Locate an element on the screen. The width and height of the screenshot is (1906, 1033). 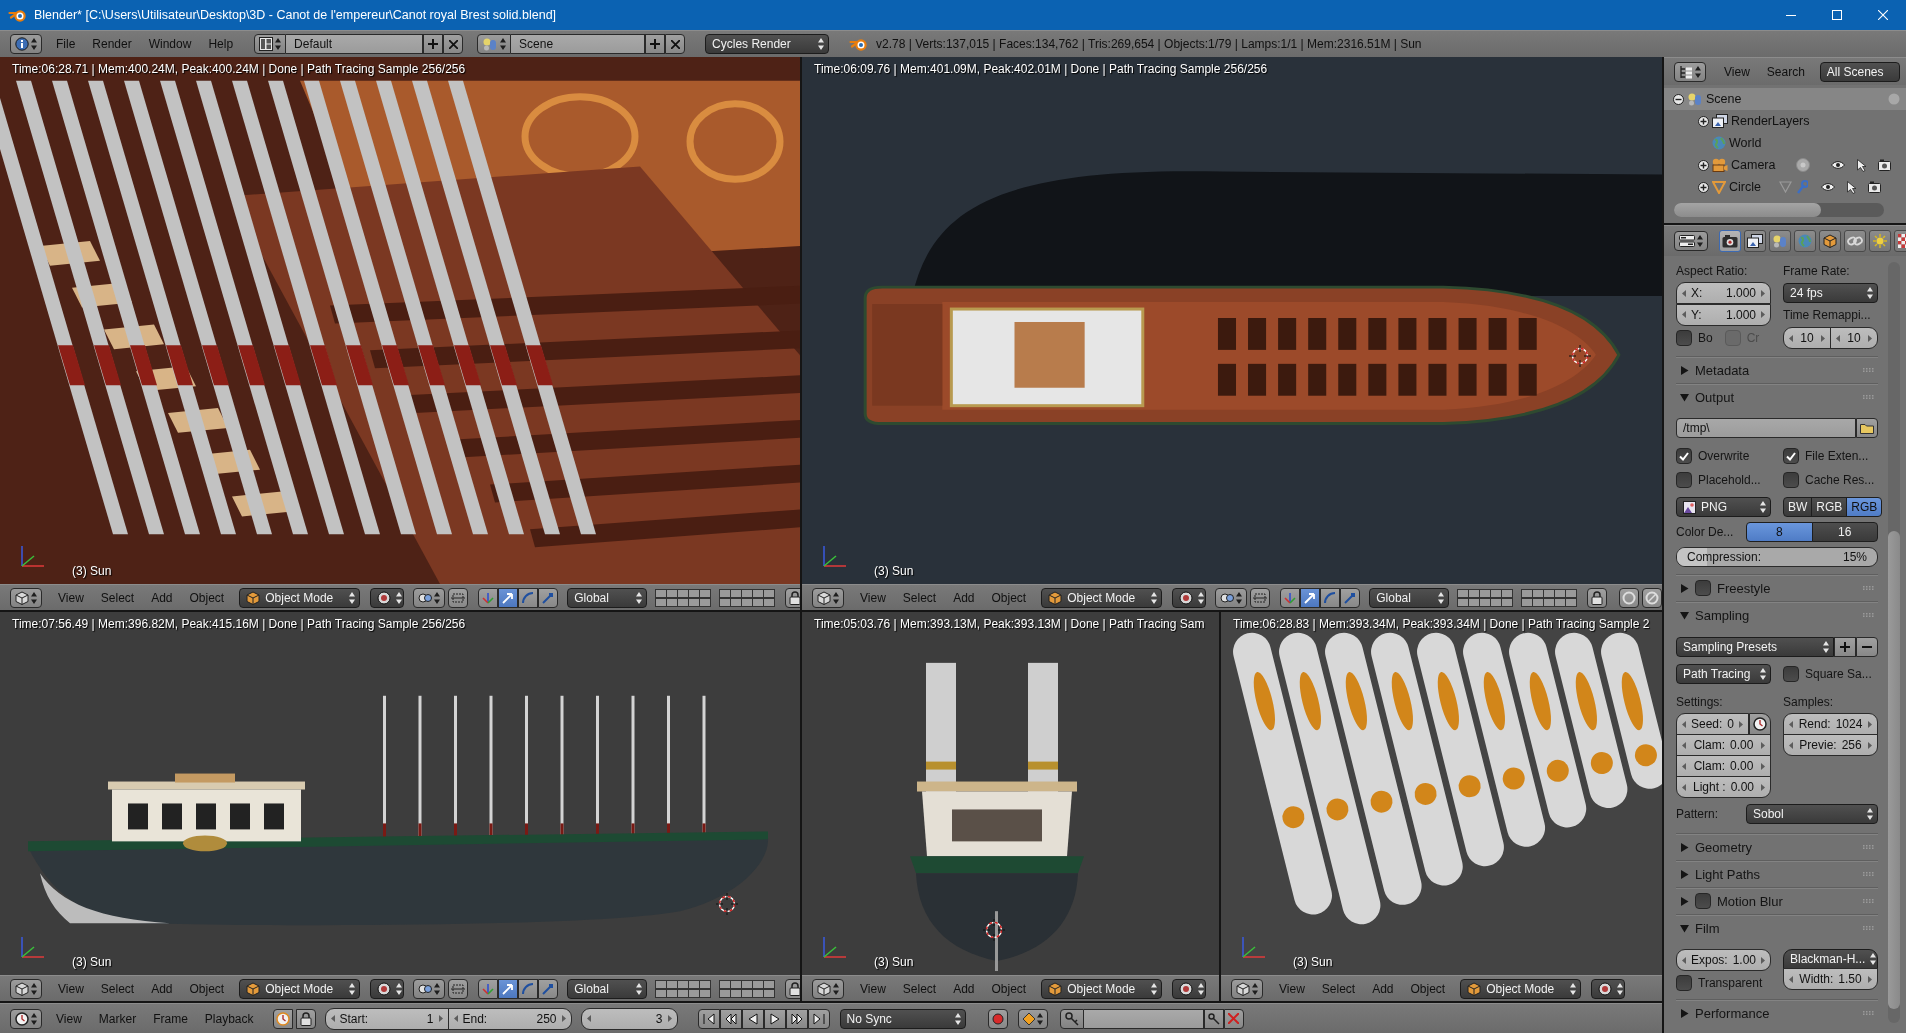
outliner-item: Camera is located at coordinates (1785, 165).